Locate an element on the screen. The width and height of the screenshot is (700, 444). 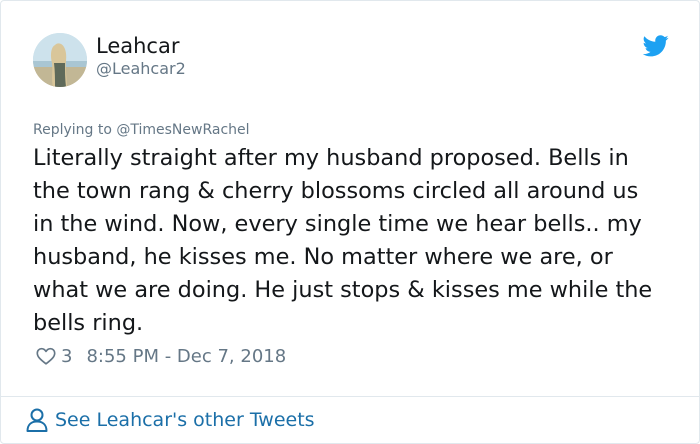
avatar is located at coordinates (60, 60).